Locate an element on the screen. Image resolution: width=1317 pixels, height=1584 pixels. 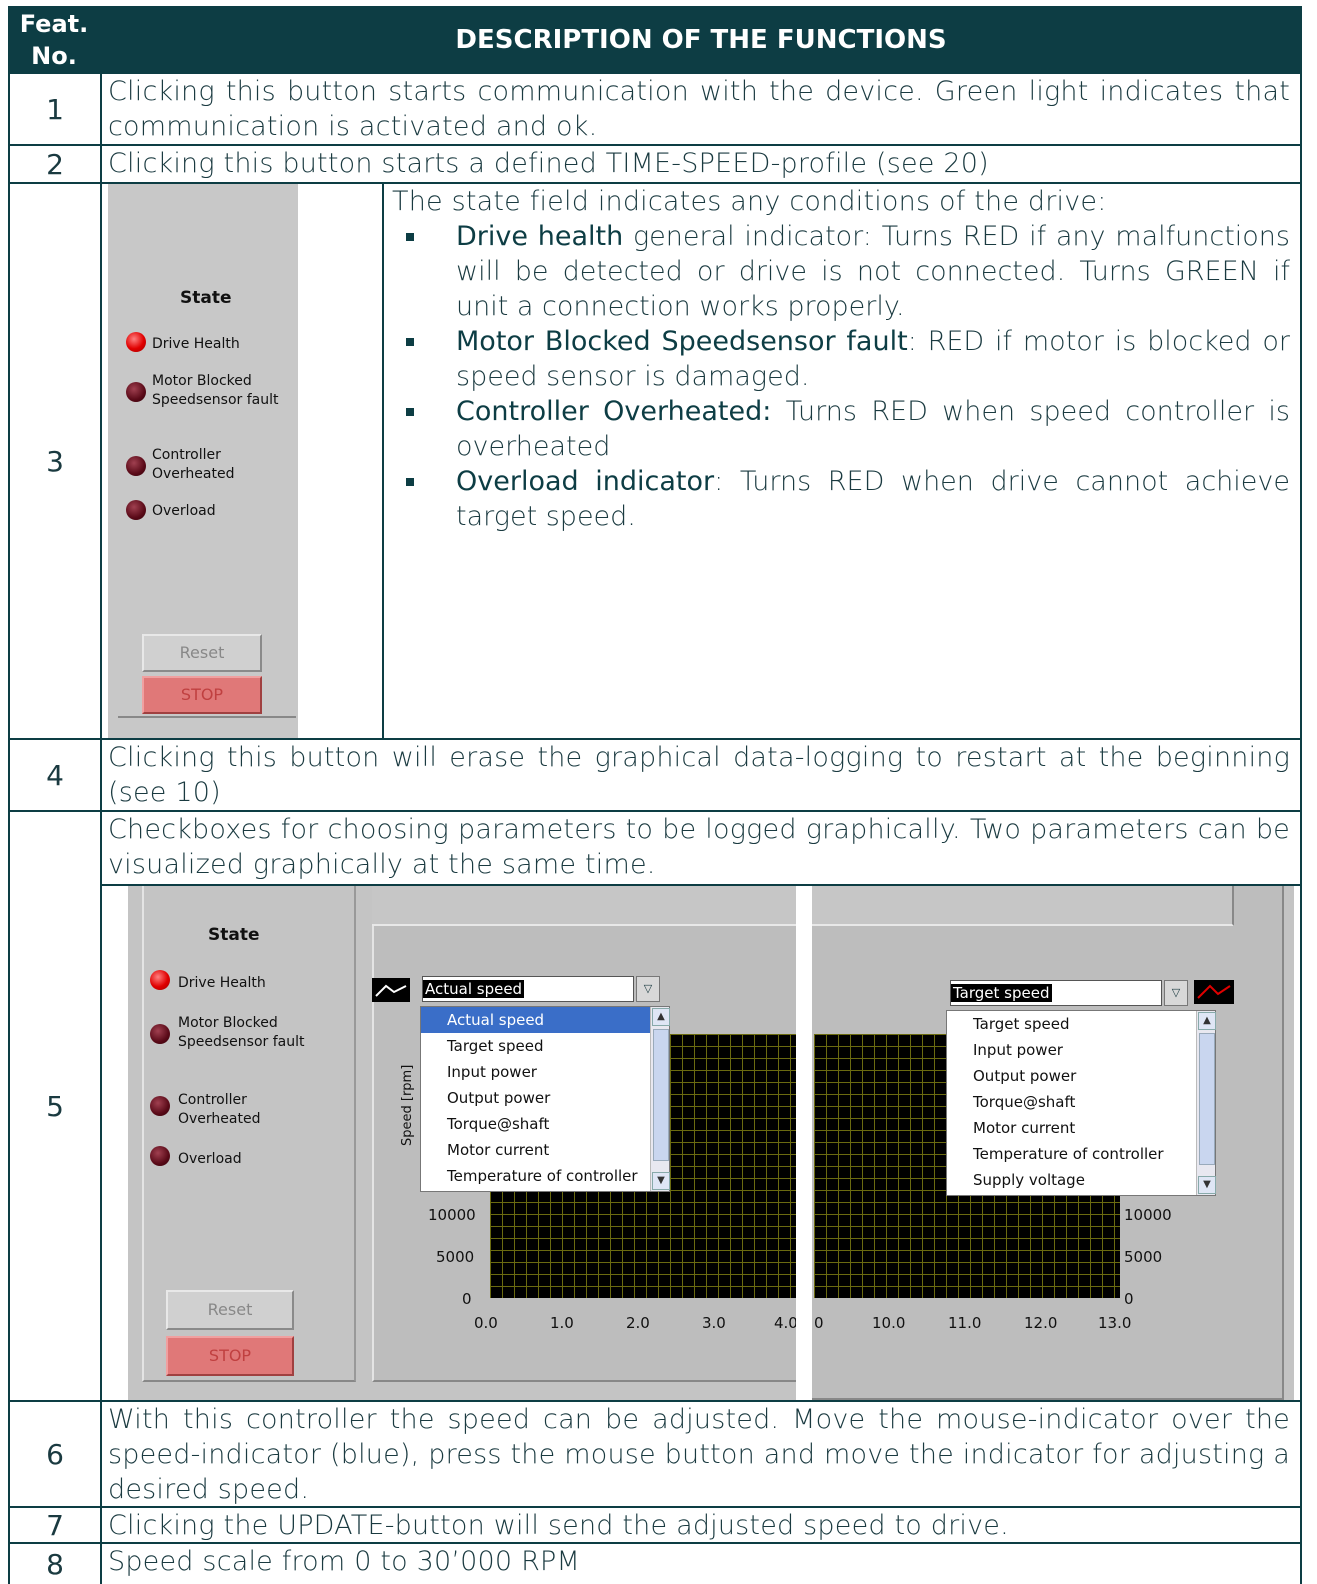
header-feat-label: Feat. is located at coordinates (54, 24).